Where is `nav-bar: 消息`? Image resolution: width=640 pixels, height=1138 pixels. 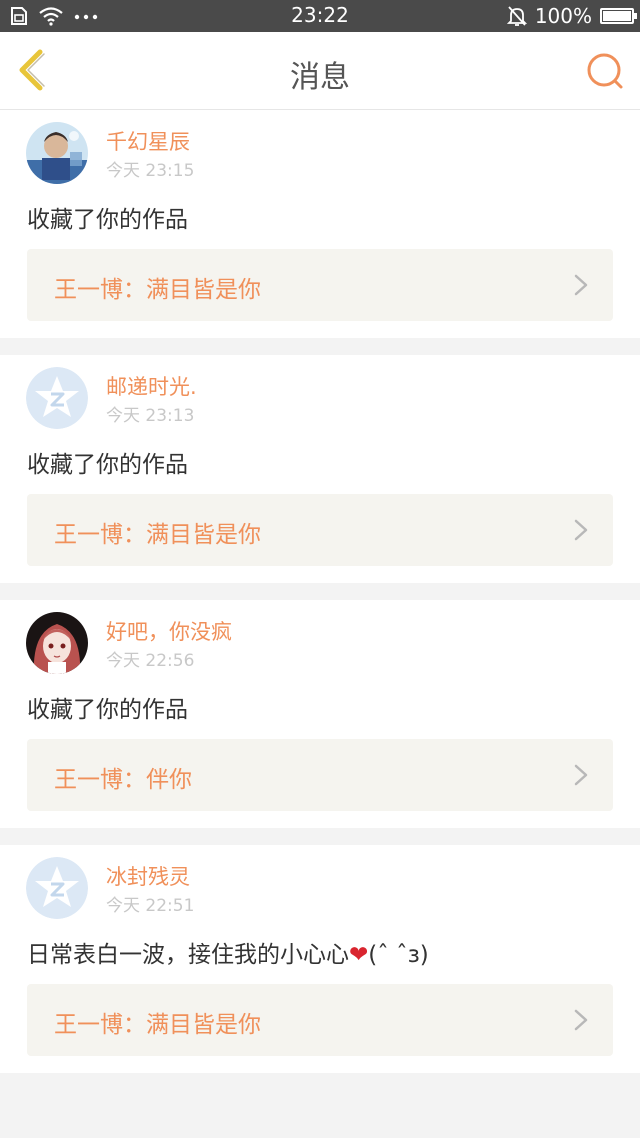
nav-bar: 消息 is located at coordinates (320, 71).